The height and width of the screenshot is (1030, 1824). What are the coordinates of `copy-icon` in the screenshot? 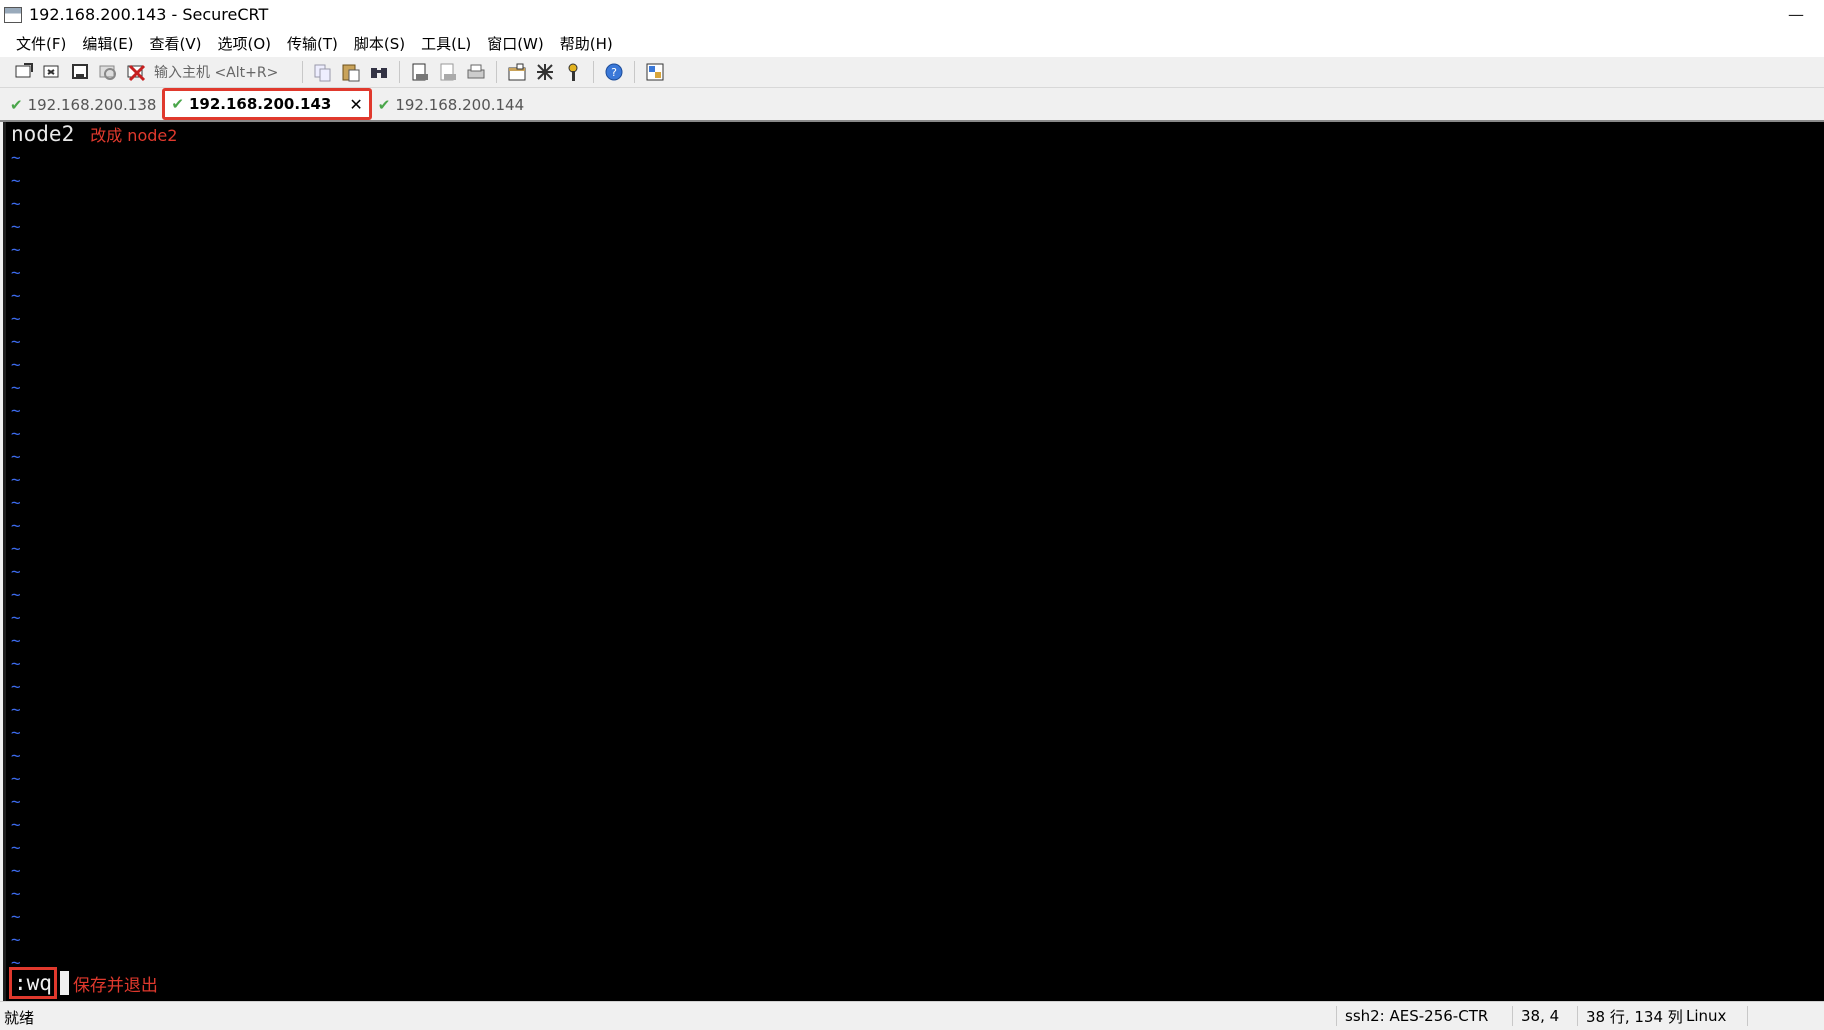 It's located at (323, 72).